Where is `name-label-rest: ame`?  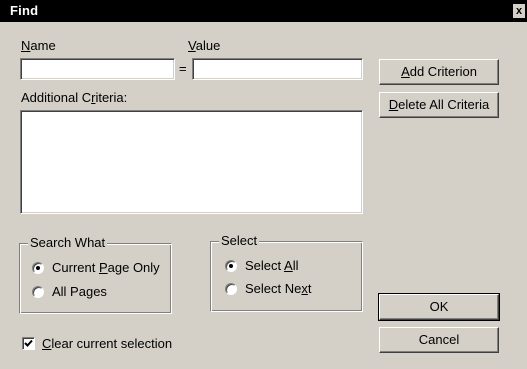 name-label-rest: ame is located at coordinates (43, 45).